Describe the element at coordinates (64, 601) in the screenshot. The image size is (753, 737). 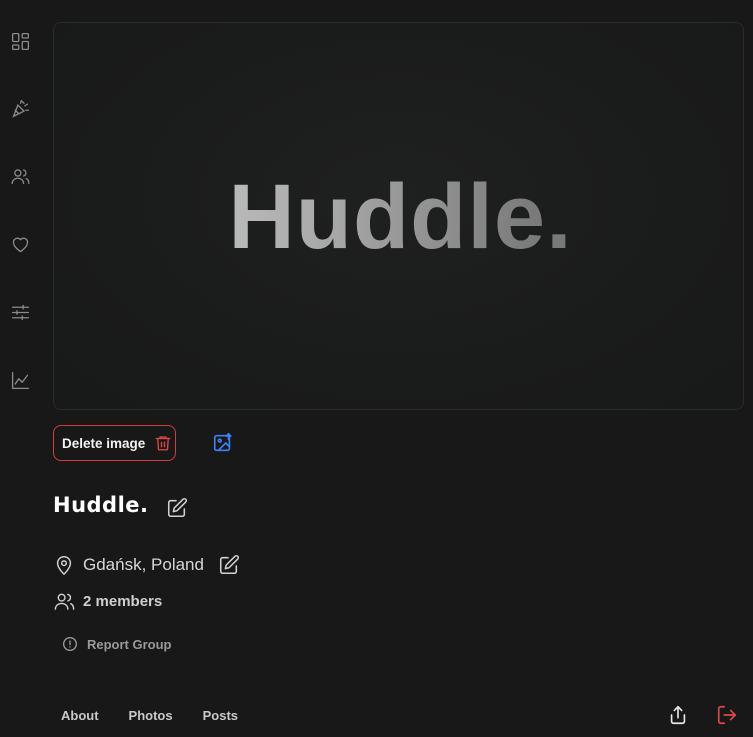
I see `members-icon` at that location.